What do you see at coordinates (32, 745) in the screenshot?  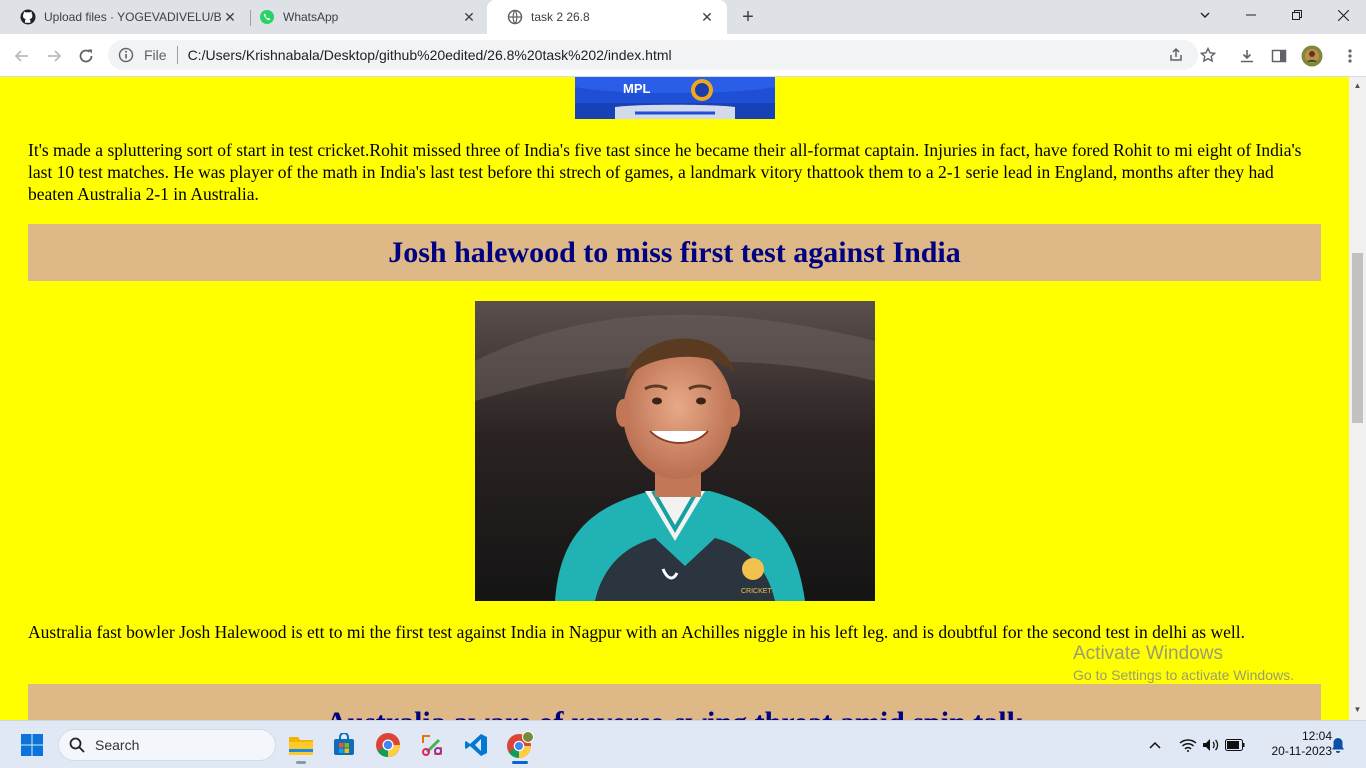 I see `windows-start-icon` at bounding box center [32, 745].